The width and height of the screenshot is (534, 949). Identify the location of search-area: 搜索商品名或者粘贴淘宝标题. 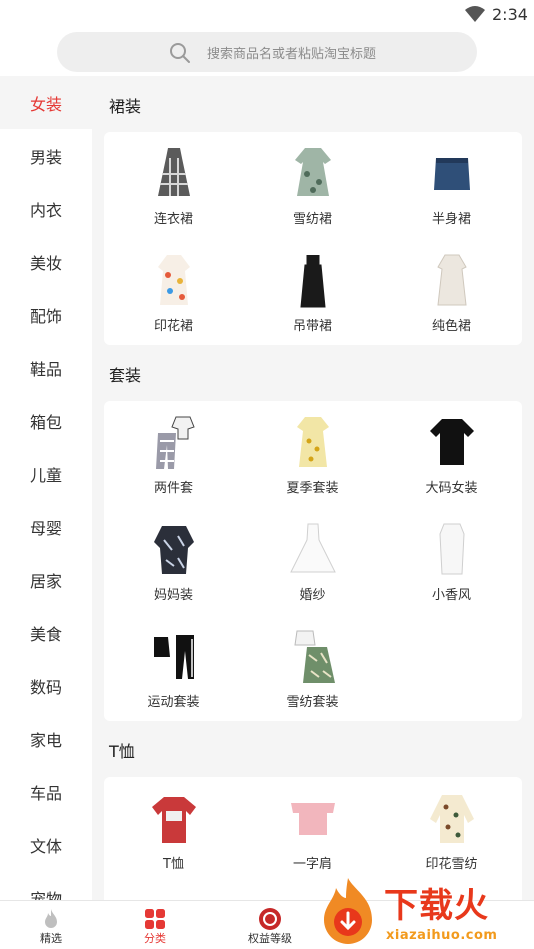
(267, 52).